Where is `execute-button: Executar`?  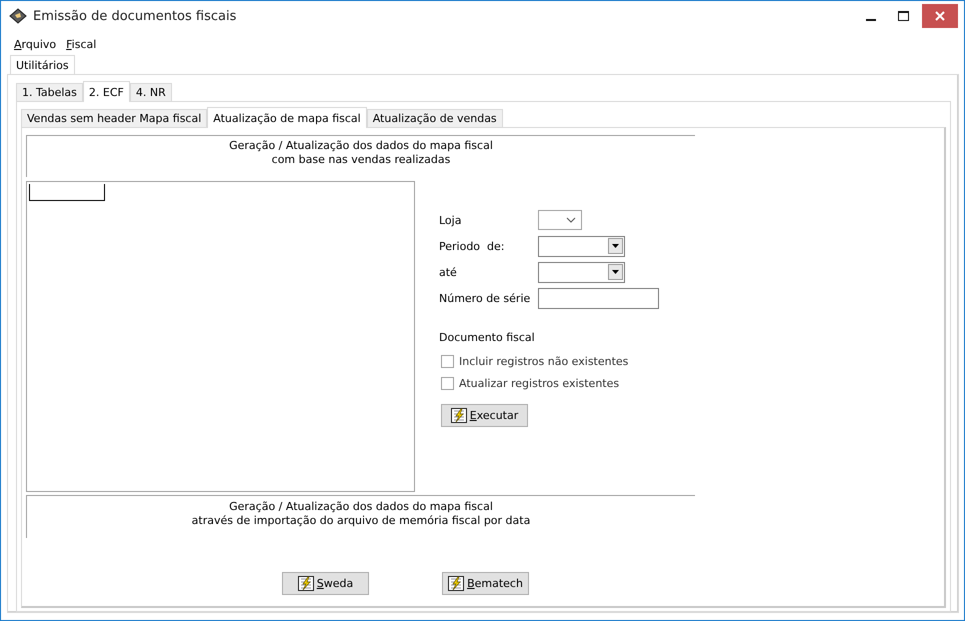 execute-button: Executar is located at coordinates (484, 415).